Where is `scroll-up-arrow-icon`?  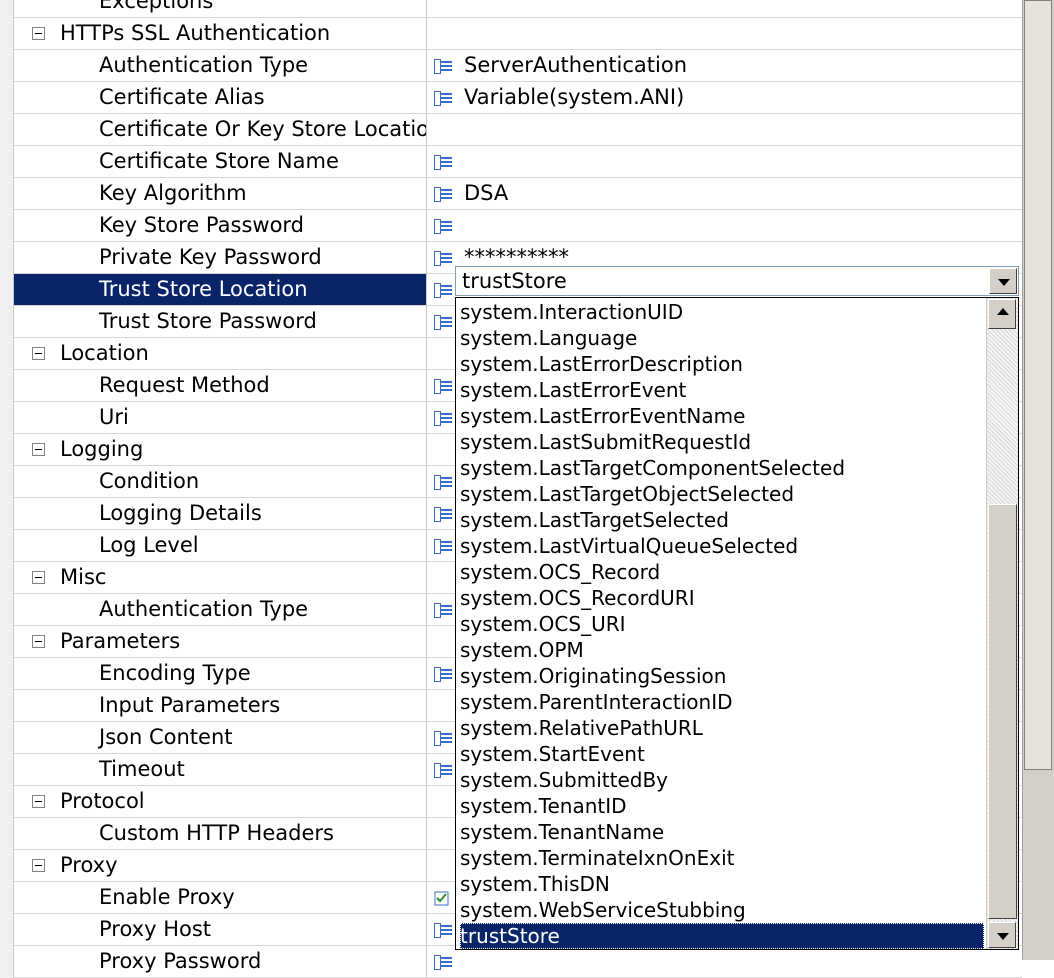 scroll-up-arrow-icon is located at coordinates (1002, 314).